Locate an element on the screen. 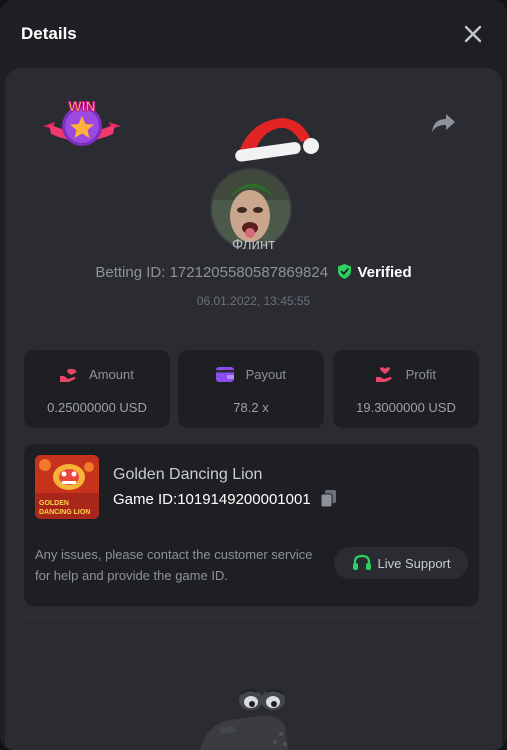 Image resolution: width=507 pixels, height=750 pixels. live-support-button: Live Support is located at coordinates (401, 563).